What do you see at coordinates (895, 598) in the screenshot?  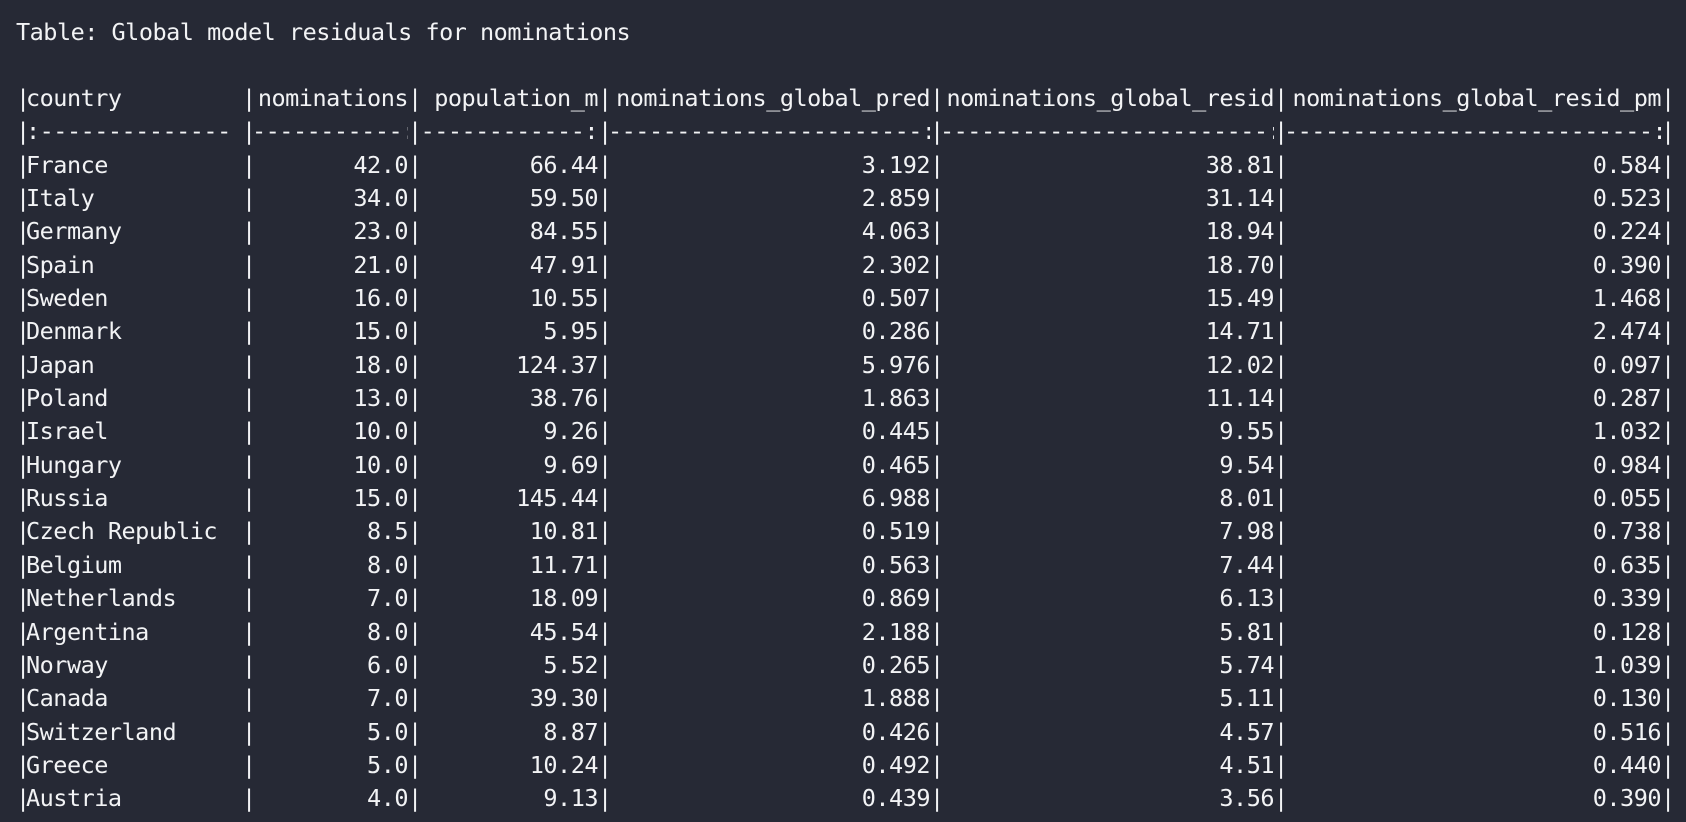 I see `cell-global-pred: 0.869` at bounding box center [895, 598].